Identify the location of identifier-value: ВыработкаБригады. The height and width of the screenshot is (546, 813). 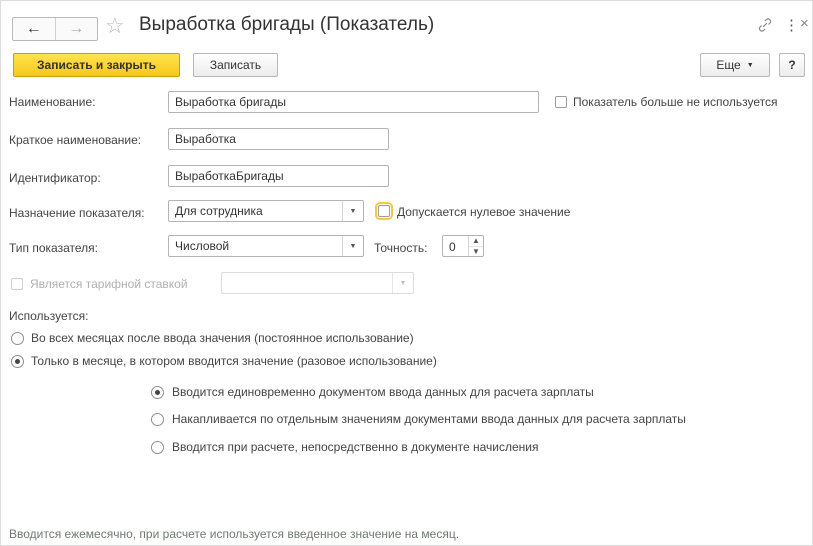
(229, 176).